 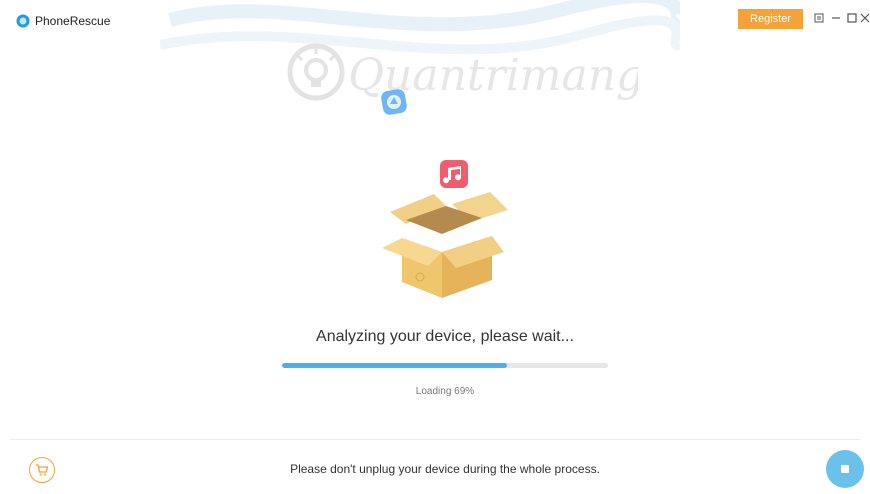 I want to click on minimize-icon, so click(x=836, y=18).